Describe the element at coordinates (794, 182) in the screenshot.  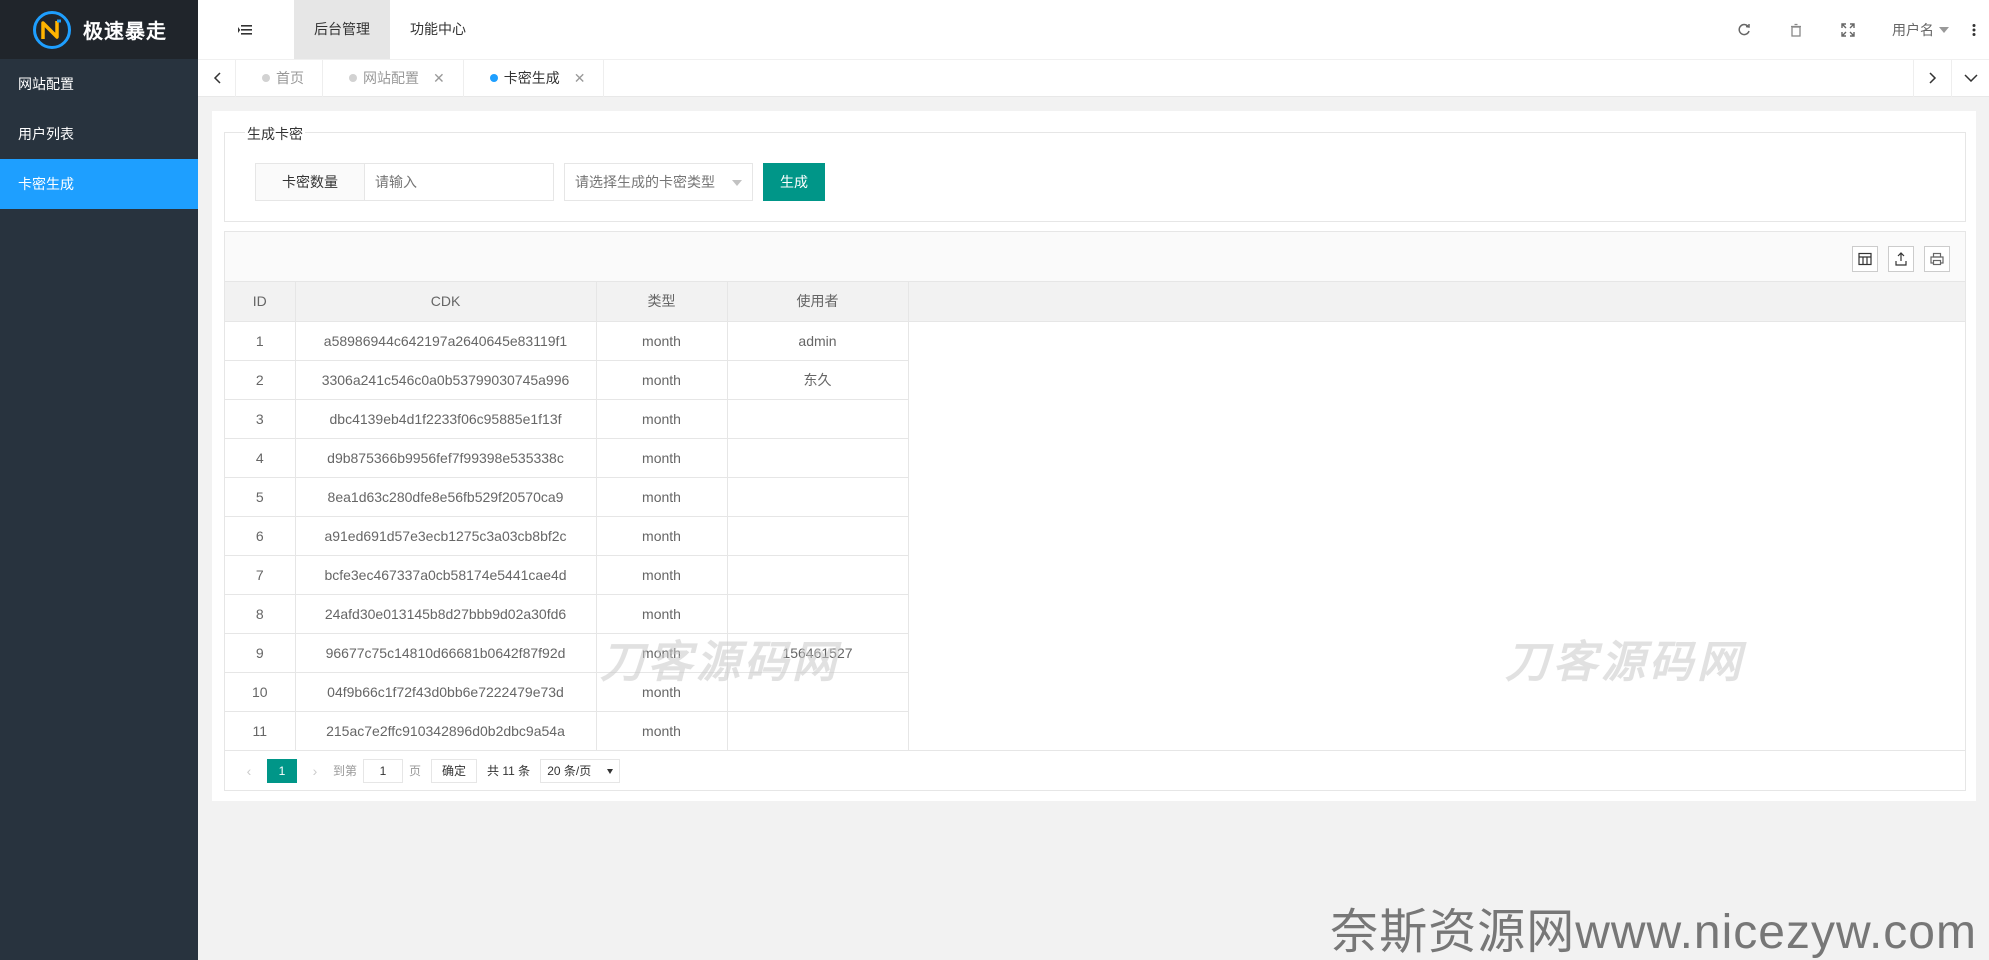
I see `generate-button: 生成` at that location.